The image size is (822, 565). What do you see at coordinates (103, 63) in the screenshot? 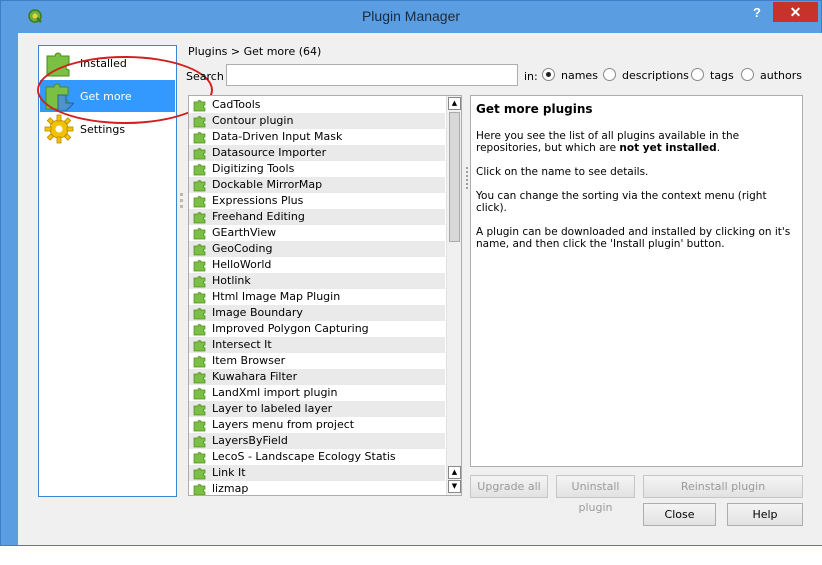
I see `sidebar-item-label: Installed` at bounding box center [103, 63].